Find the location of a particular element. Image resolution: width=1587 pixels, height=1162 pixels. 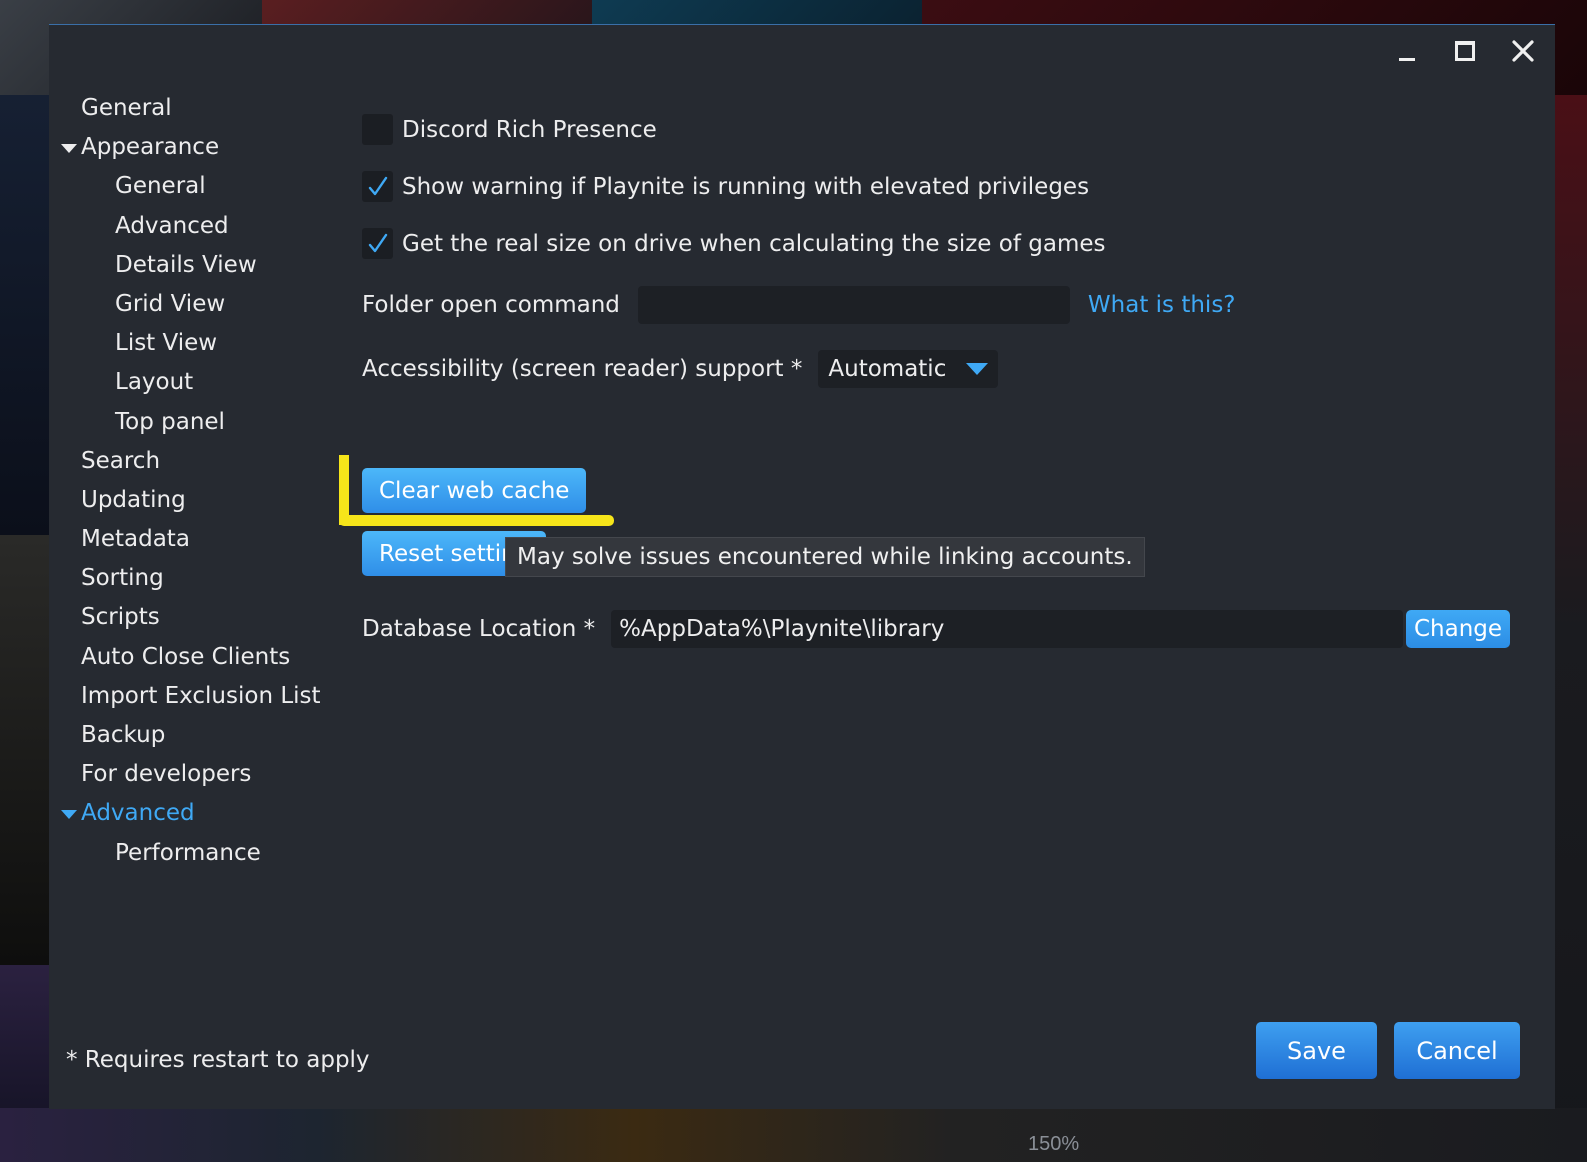

sidebar-item-general: General is located at coordinates (204, 108).